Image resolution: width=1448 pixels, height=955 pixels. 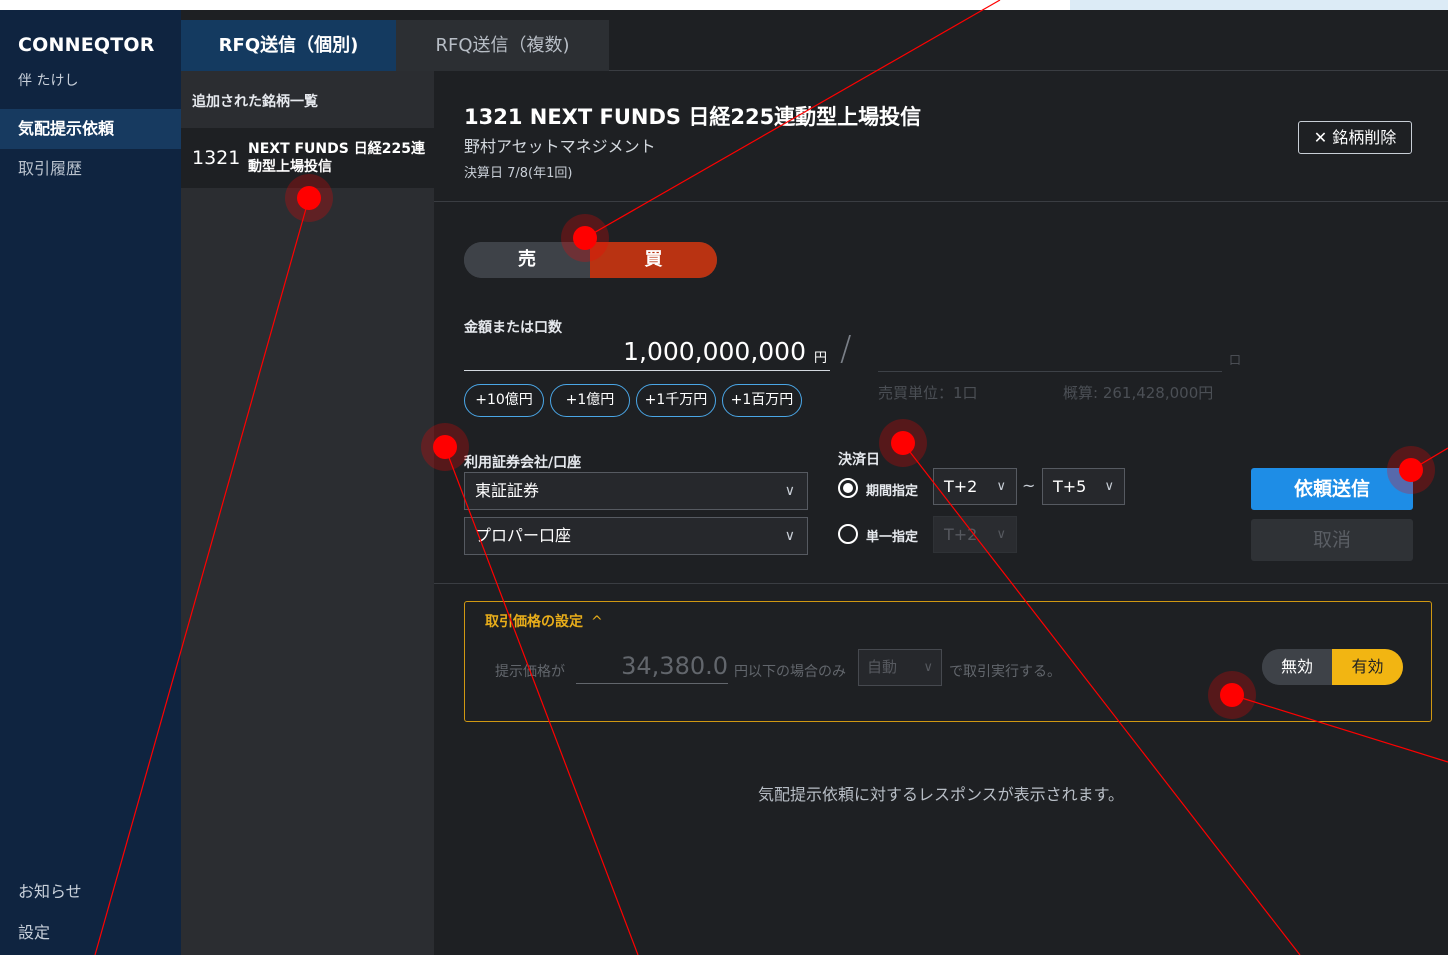 I want to click on sidebar-item-rfq: 気配提示依頼, so click(x=90, y=129).